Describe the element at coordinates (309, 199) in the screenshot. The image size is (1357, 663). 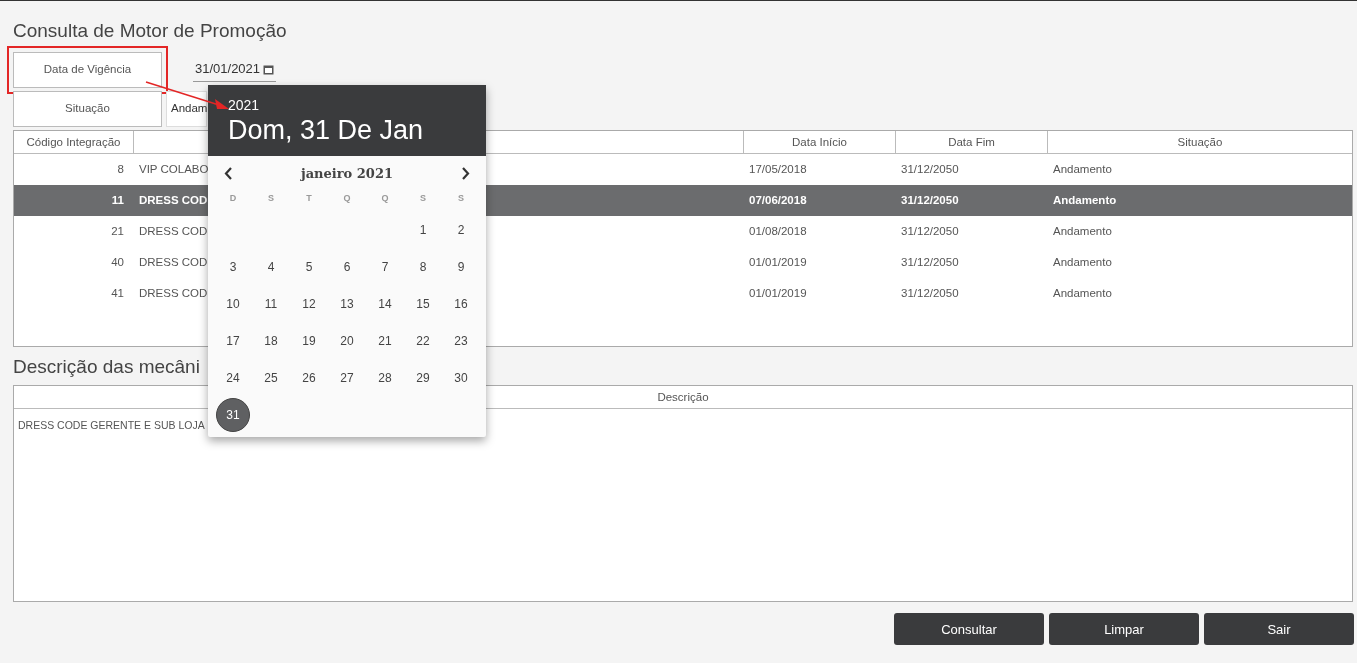
I see `weekday-label: T` at that location.